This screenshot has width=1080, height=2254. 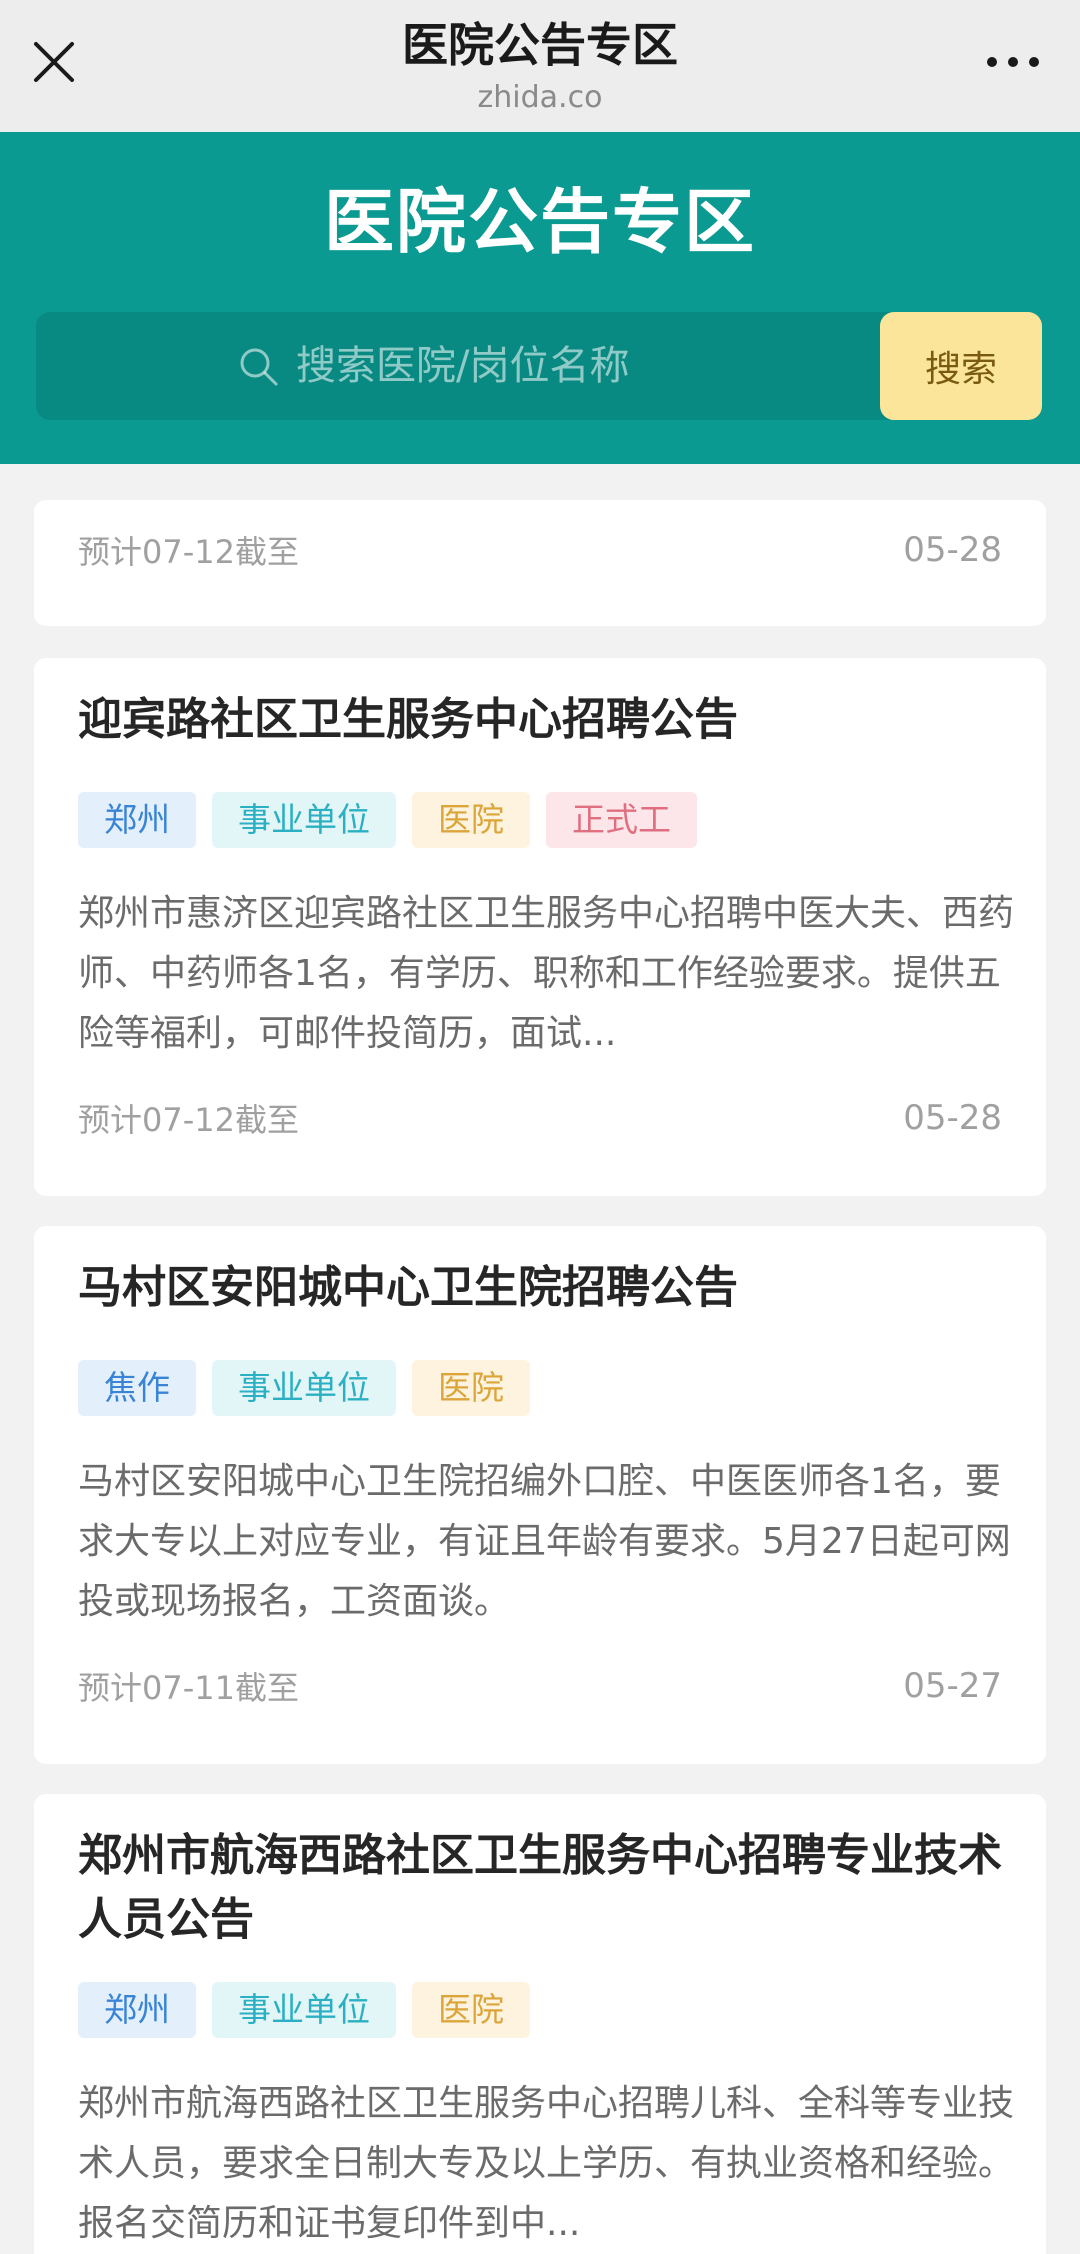 What do you see at coordinates (259, 367) in the screenshot?
I see `search-icon` at bounding box center [259, 367].